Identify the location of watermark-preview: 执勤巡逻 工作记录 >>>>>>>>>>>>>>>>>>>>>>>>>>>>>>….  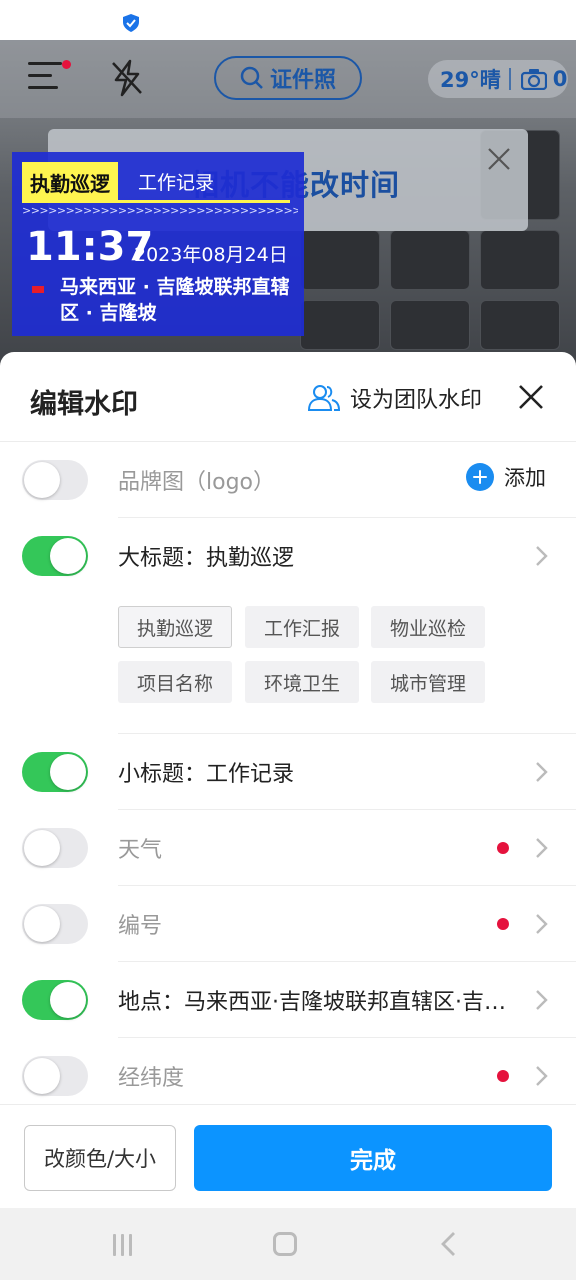
(158, 244).